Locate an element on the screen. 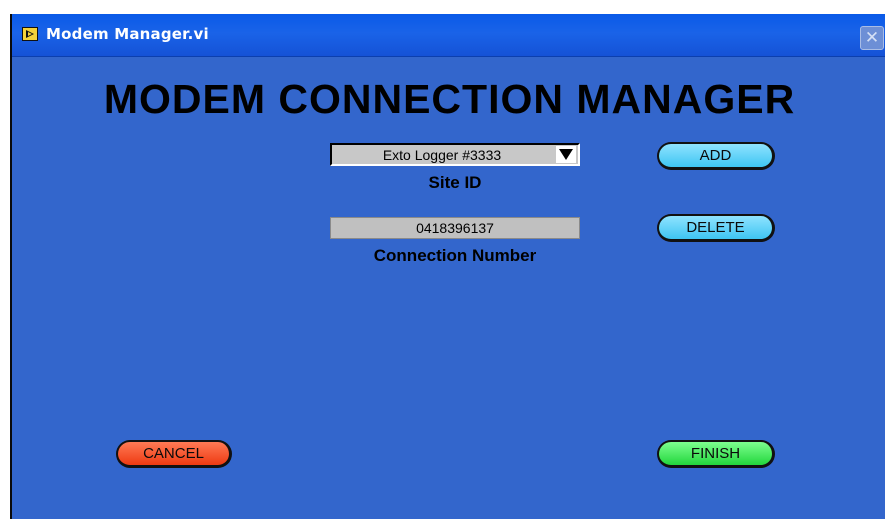  triangle-down-icon is located at coordinates (566, 154).